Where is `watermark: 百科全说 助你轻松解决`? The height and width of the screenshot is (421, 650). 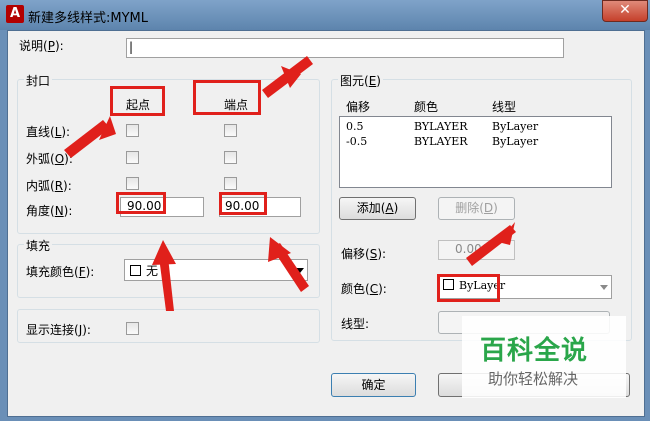 watermark: 百科全说 助你轻松解决 is located at coordinates (544, 357).